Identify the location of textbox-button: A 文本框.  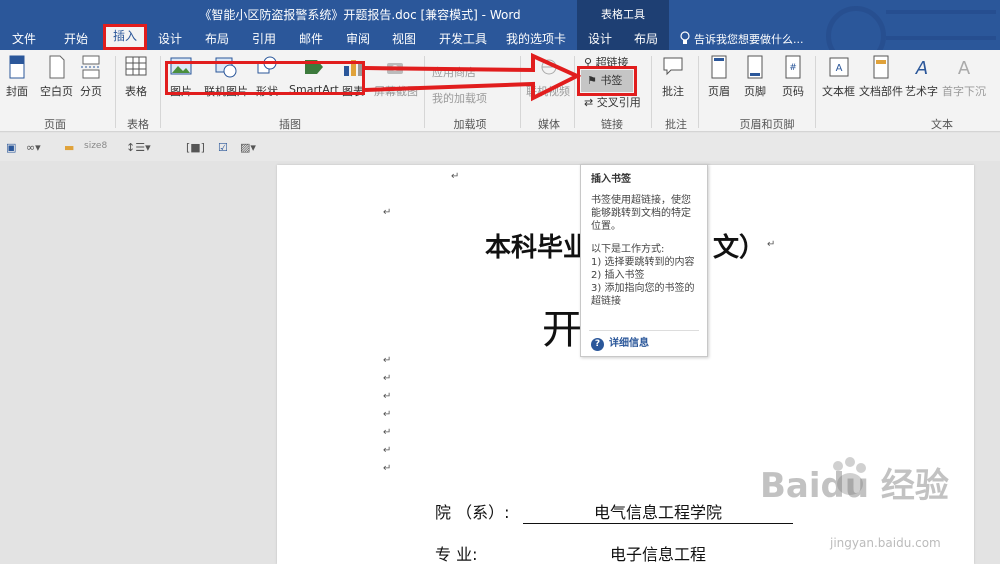
(838, 76).